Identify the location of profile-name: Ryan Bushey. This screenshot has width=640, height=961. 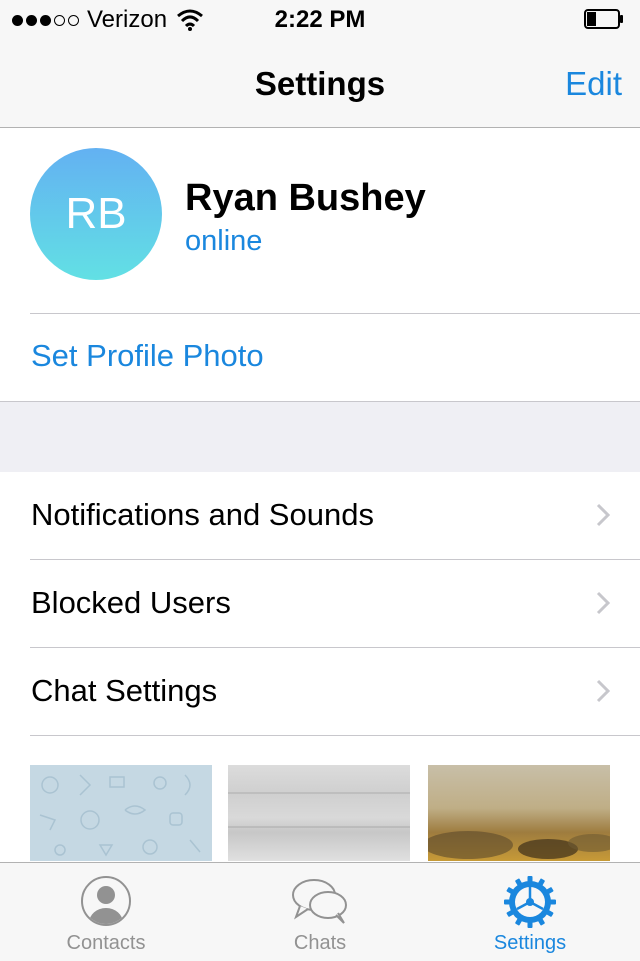
(305, 198).